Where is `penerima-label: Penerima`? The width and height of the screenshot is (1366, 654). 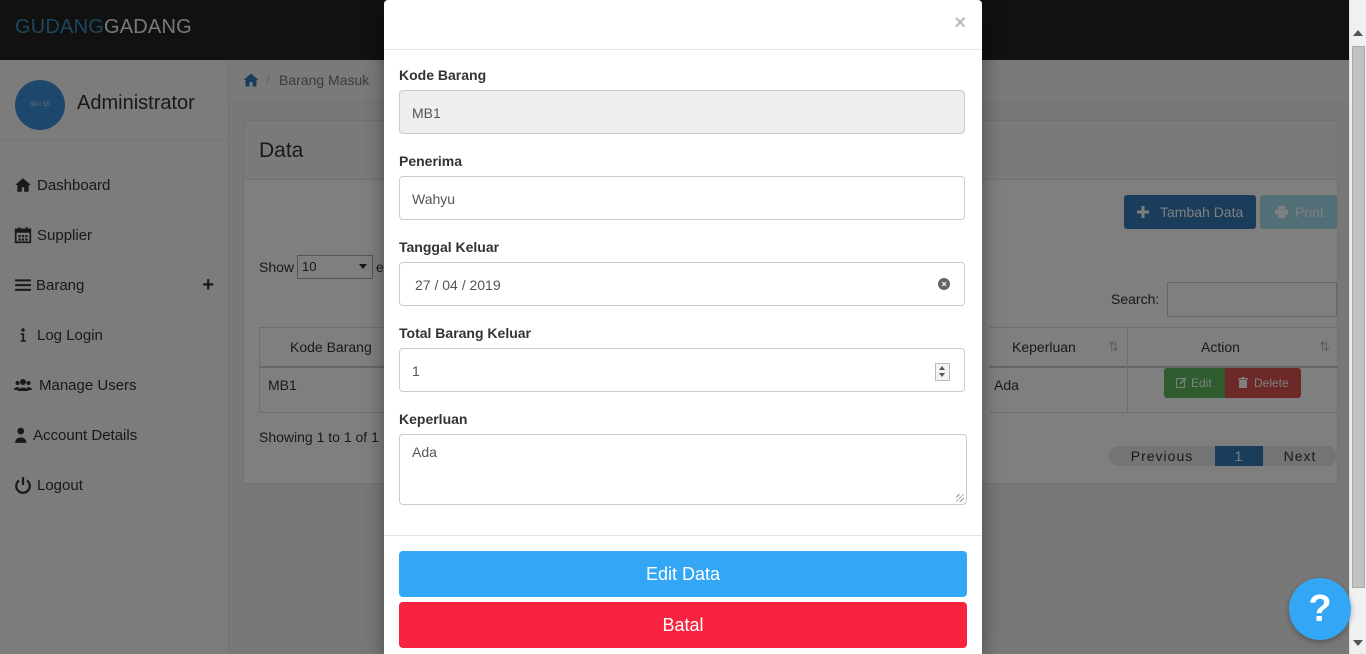 penerima-label: Penerima is located at coordinates (431, 161).